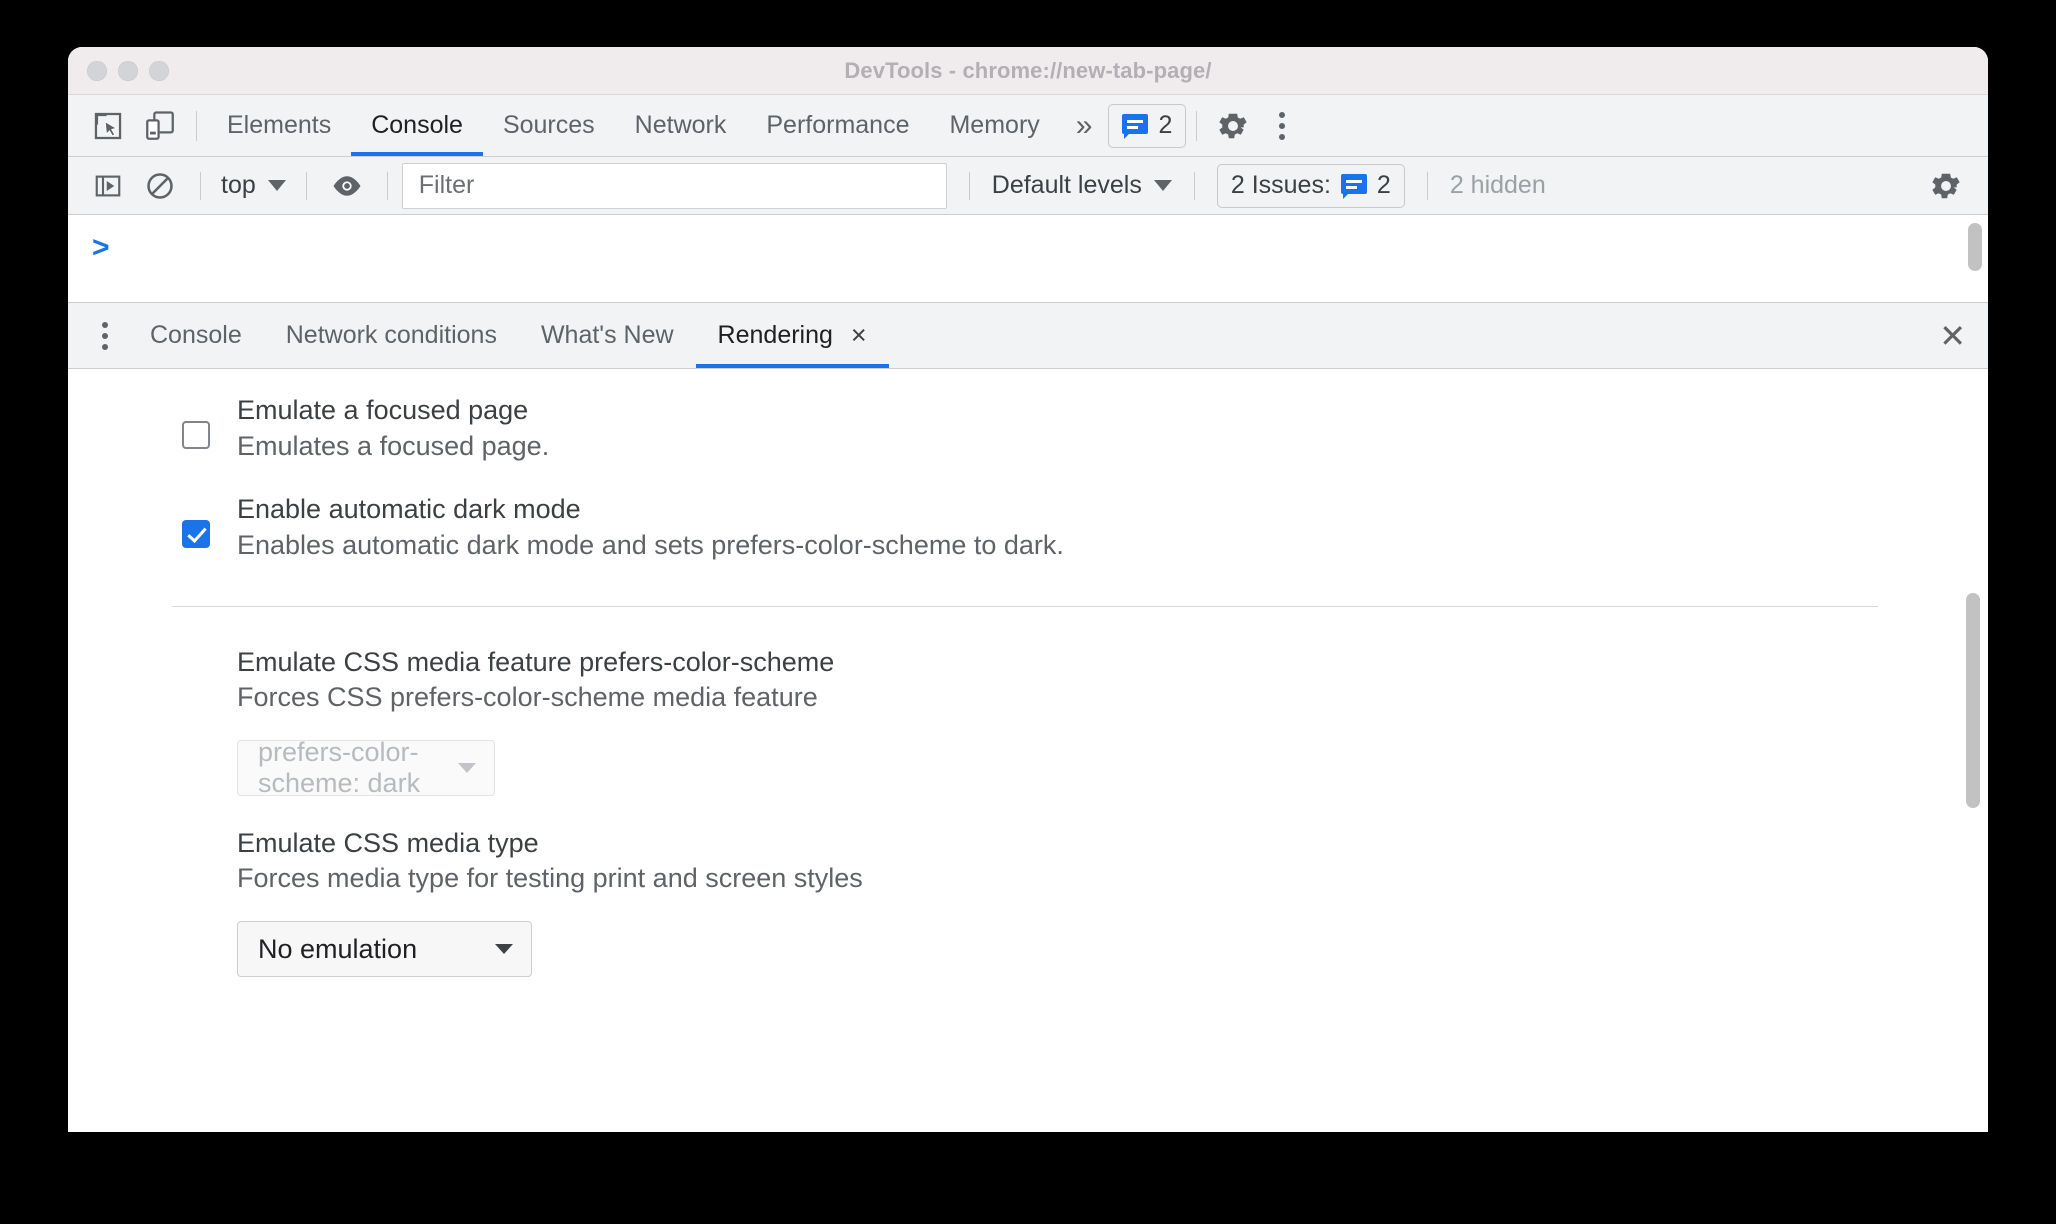 The width and height of the screenshot is (2056, 1224). I want to click on drawer-menu-icon, so click(105, 336).